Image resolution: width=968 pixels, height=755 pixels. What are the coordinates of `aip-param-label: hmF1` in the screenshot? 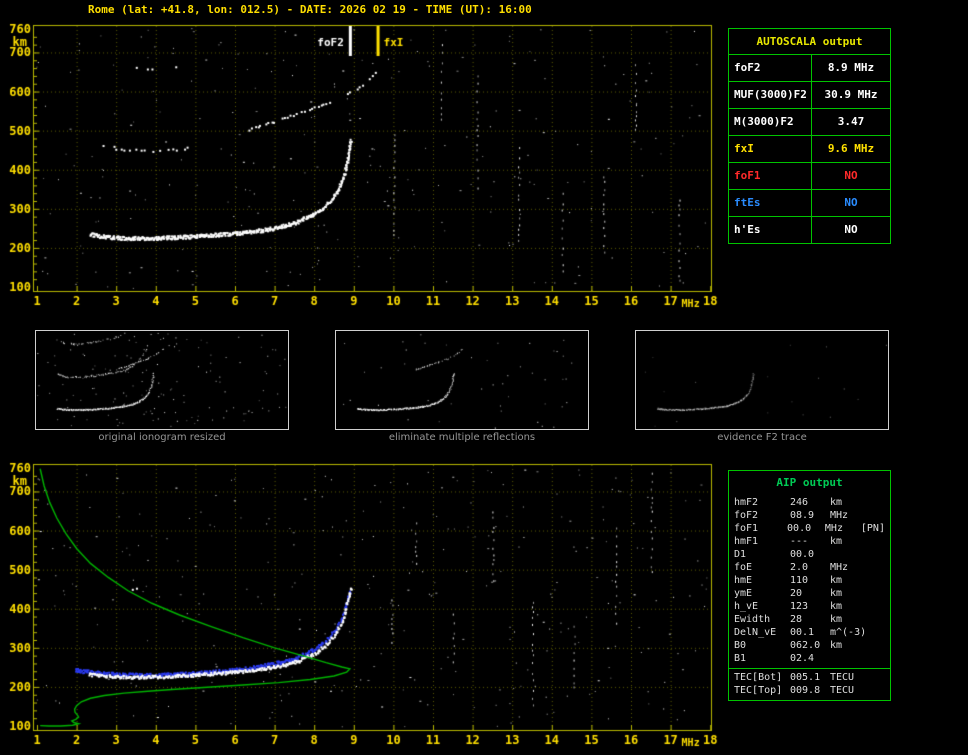 It's located at (746, 541).